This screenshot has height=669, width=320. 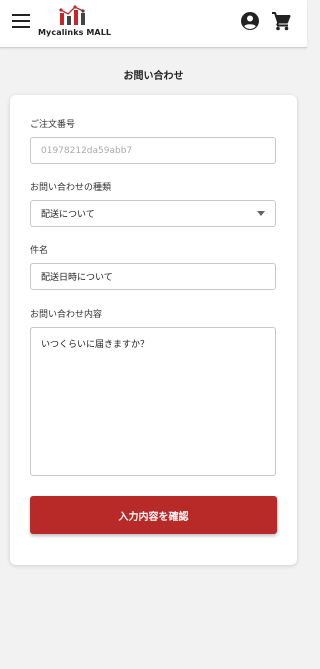 I want to click on confirm-button: 入力内容を確認, so click(x=153, y=515).